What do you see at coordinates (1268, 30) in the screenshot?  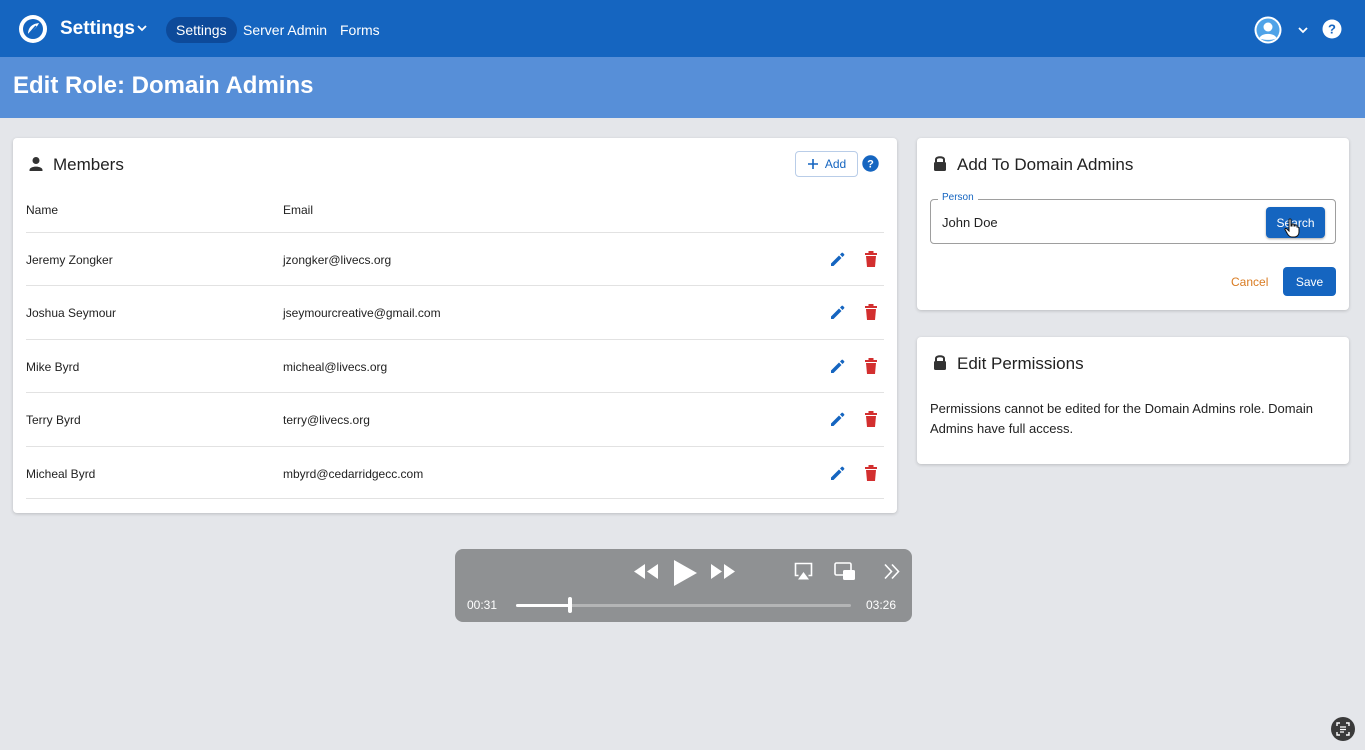 I see `avatar-icon` at bounding box center [1268, 30].